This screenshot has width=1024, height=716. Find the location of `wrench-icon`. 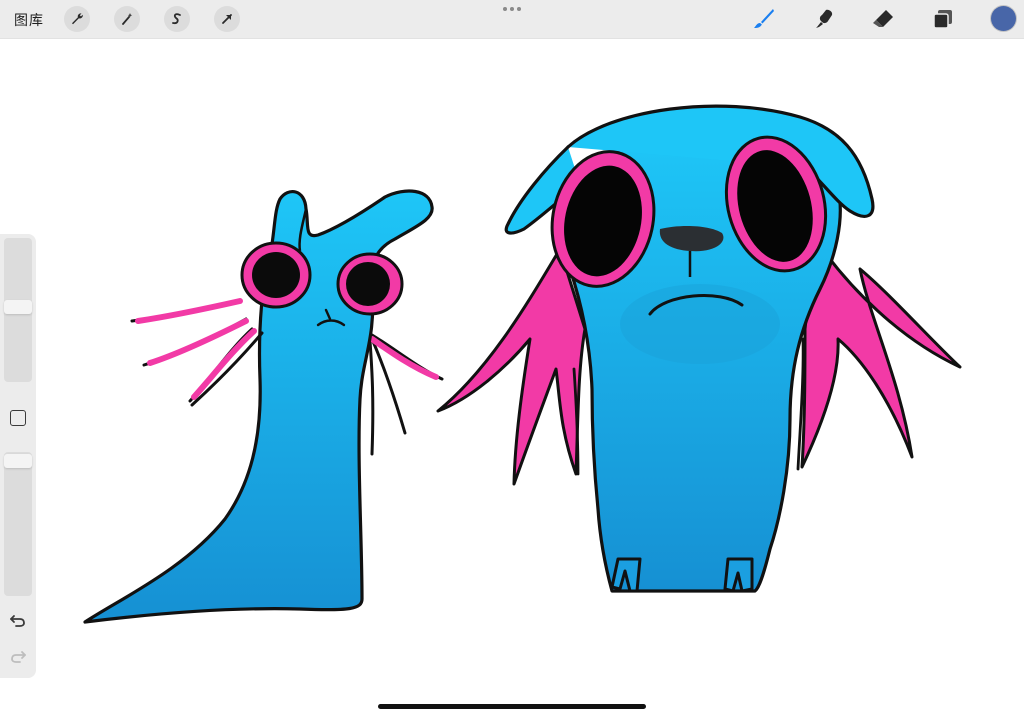

wrench-icon is located at coordinates (77, 19).